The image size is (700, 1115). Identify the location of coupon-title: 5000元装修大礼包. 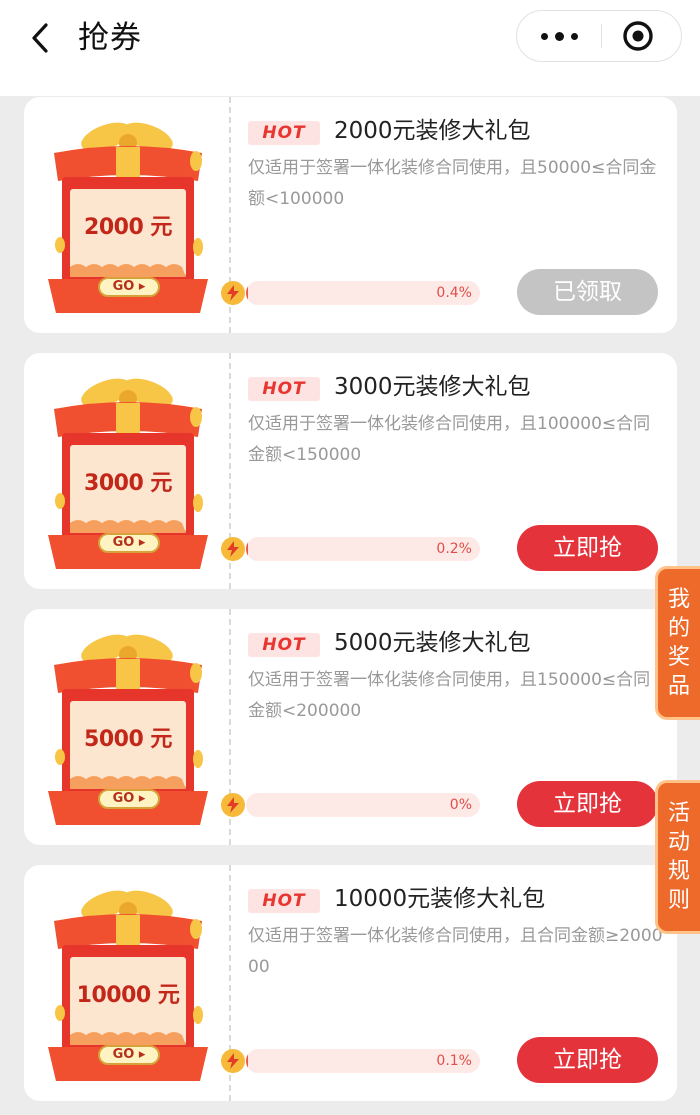
(432, 643).